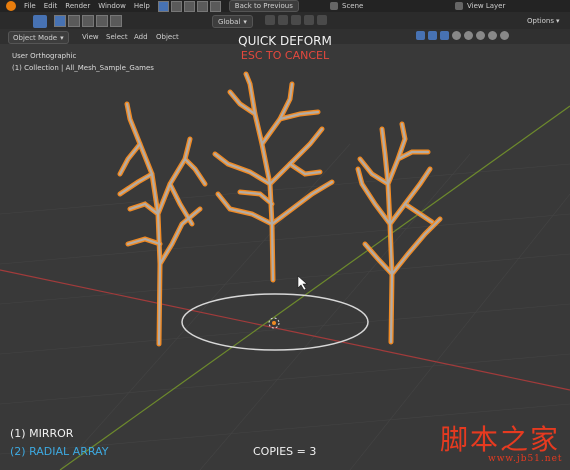  I want to click on blender-logo-icon, so click(11, 6).